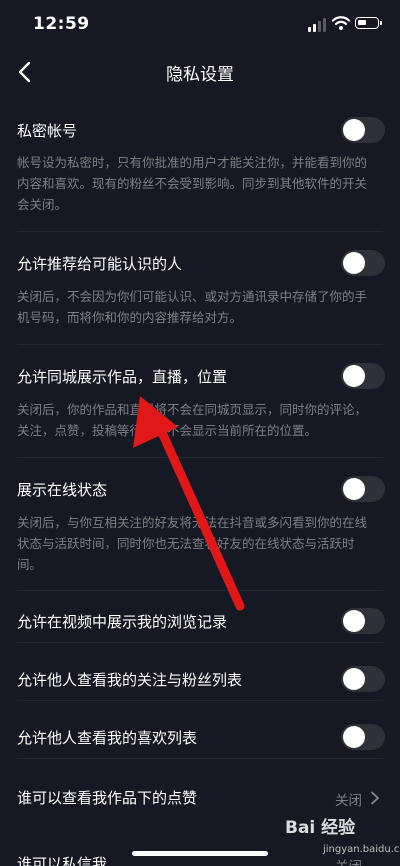 The height and width of the screenshot is (866, 400). I want to click on setting-value: 关闭, so click(348, 801).